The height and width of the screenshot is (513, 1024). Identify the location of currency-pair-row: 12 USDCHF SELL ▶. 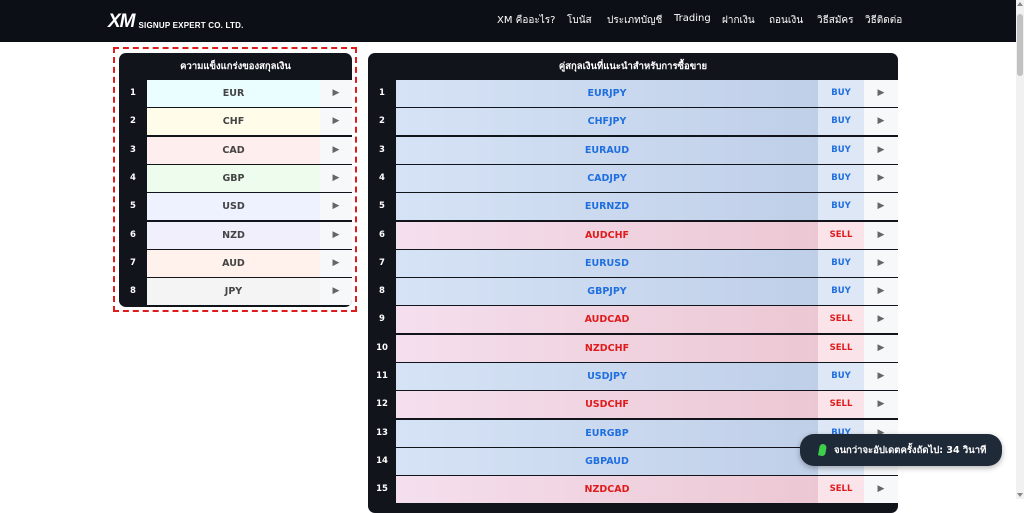
(633, 405).